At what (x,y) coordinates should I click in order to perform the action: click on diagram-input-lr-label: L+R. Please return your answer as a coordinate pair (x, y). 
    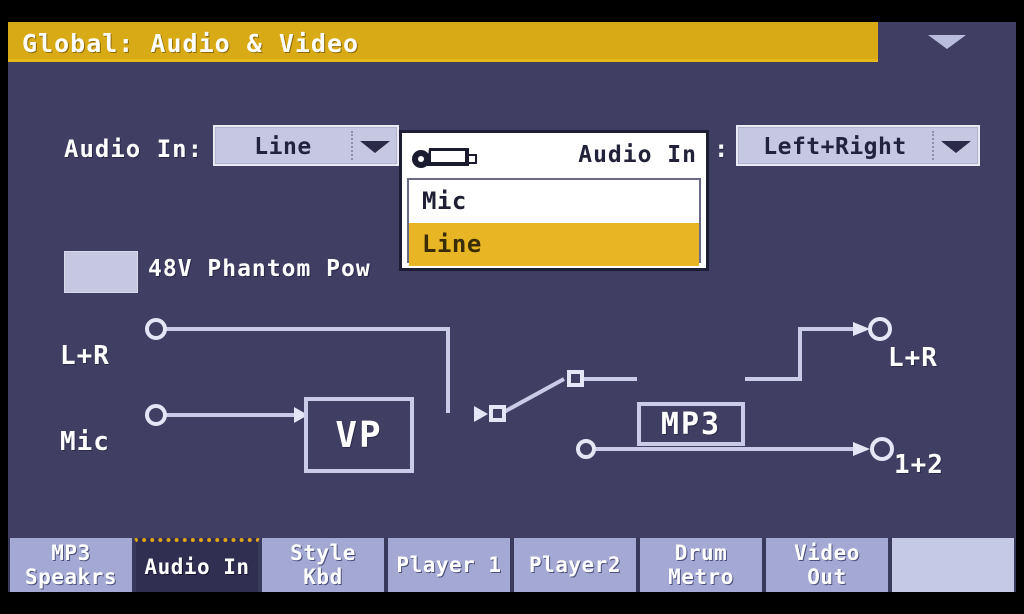
    Looking at the image, I should click on (85, 356).